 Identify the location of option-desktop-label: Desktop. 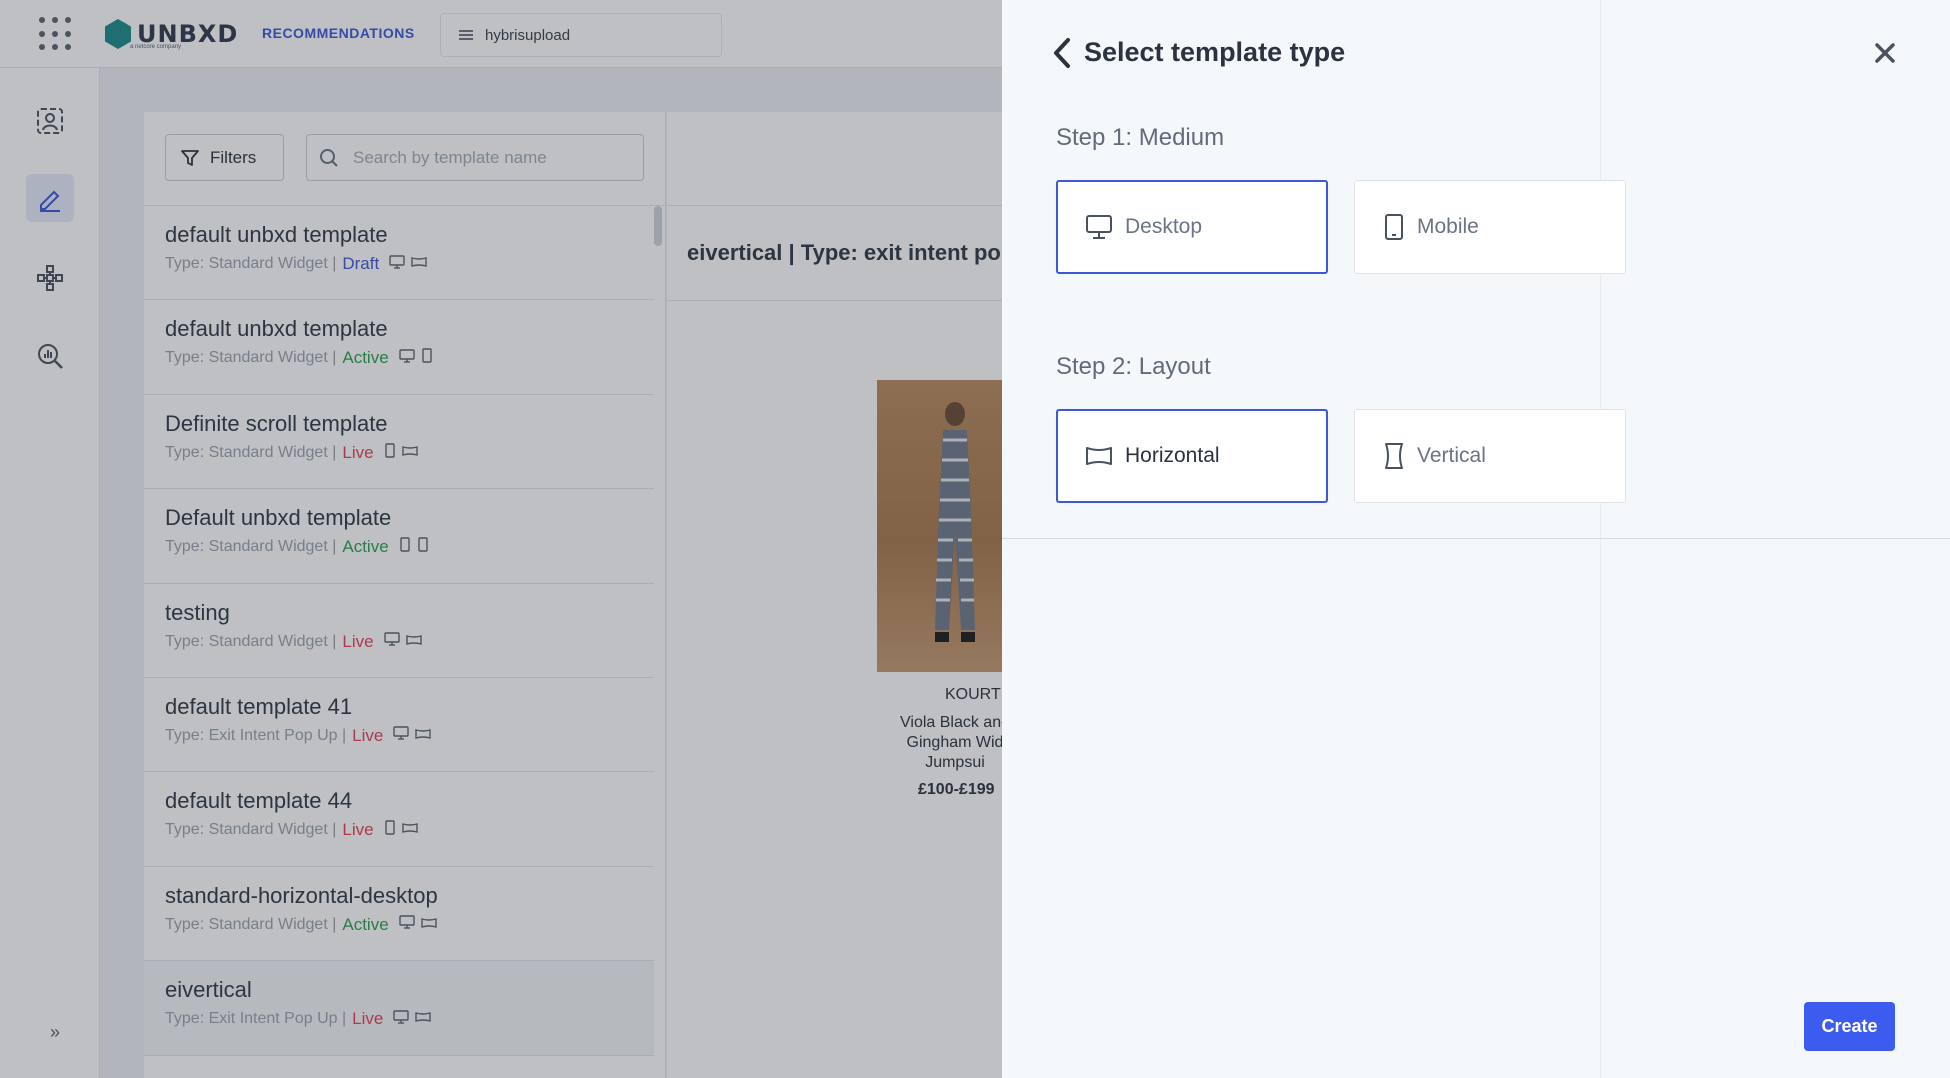
(1164, 226).